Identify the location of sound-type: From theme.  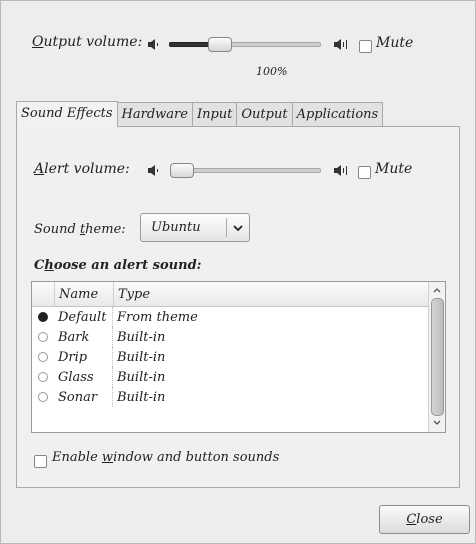
(157, 317).